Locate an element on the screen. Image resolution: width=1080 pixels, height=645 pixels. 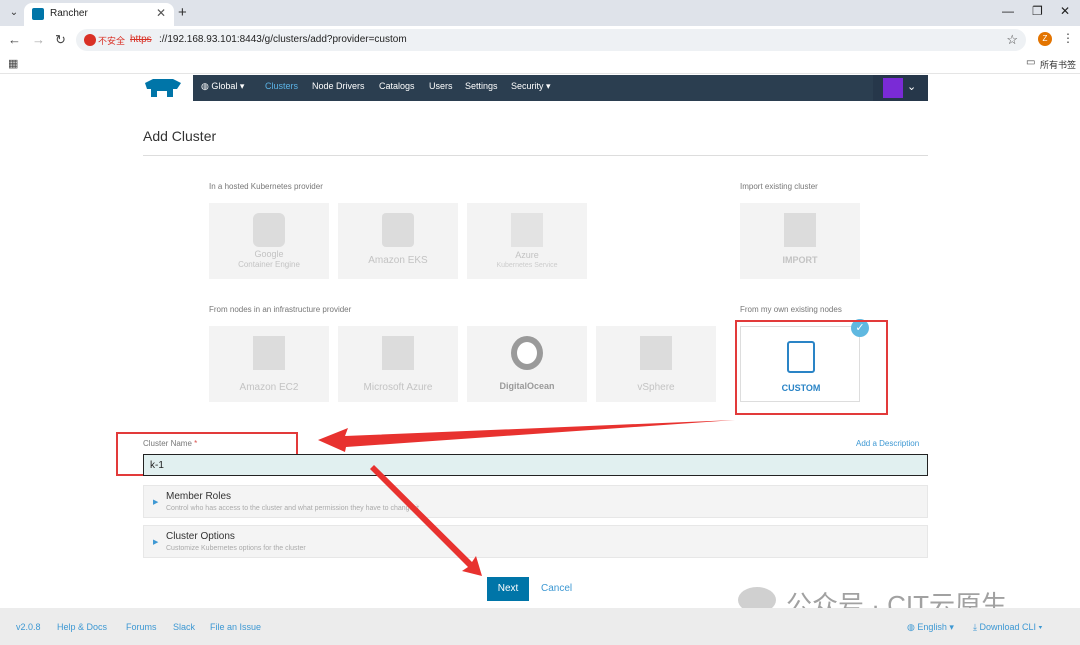
window-close-icon: ✕ is located at coordinates (1065, 11).